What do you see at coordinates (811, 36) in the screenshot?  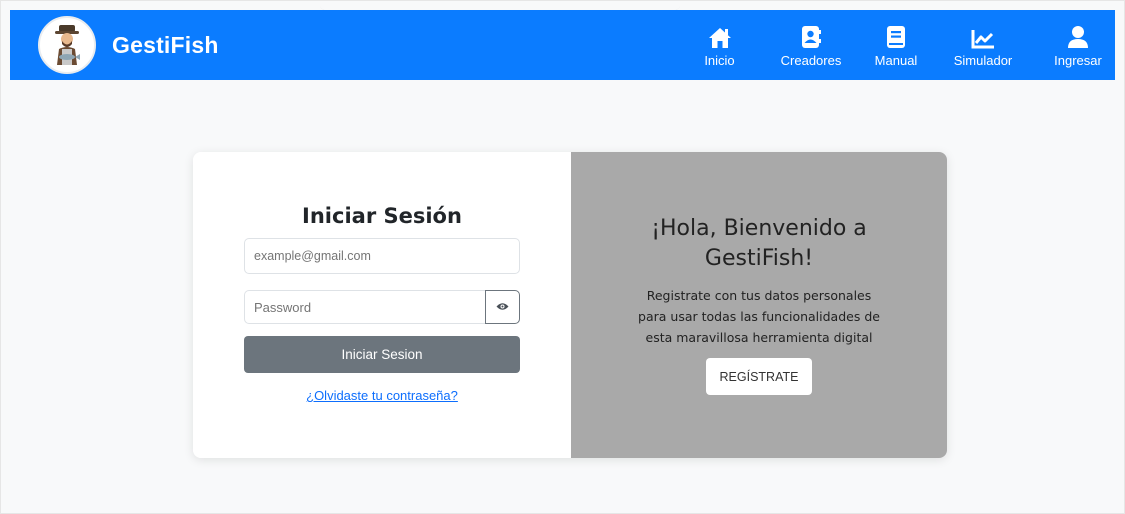 I see `address-book-icon` at bounding box center [811, 36].